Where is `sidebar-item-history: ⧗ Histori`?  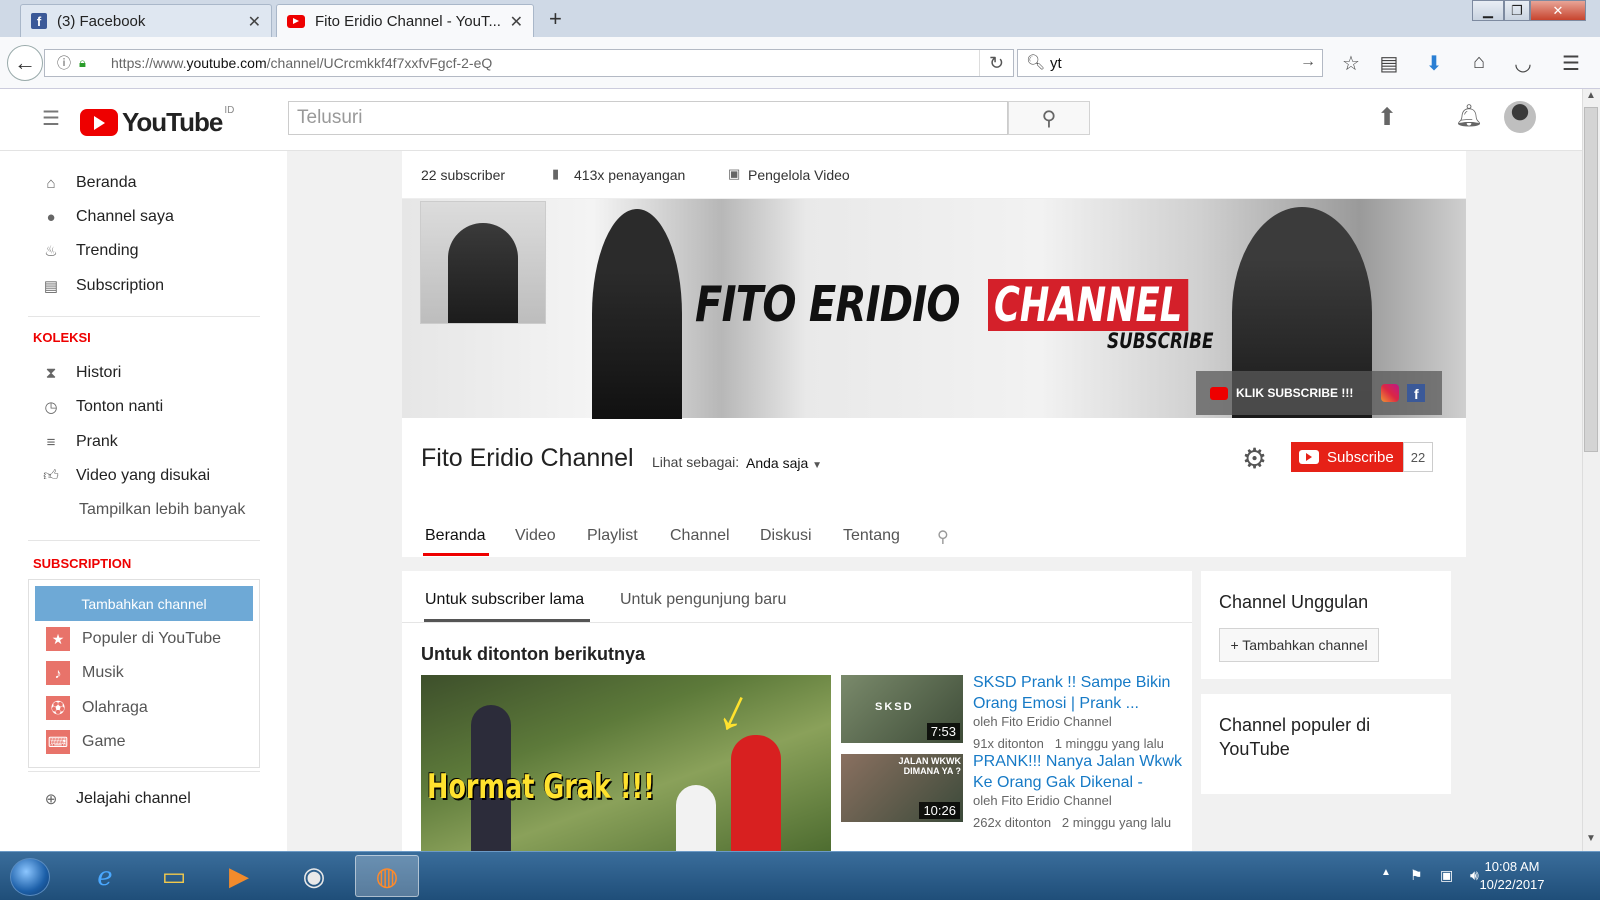 sidebar-item-history: ⧗ Histori is located at coordinates (81, 373).